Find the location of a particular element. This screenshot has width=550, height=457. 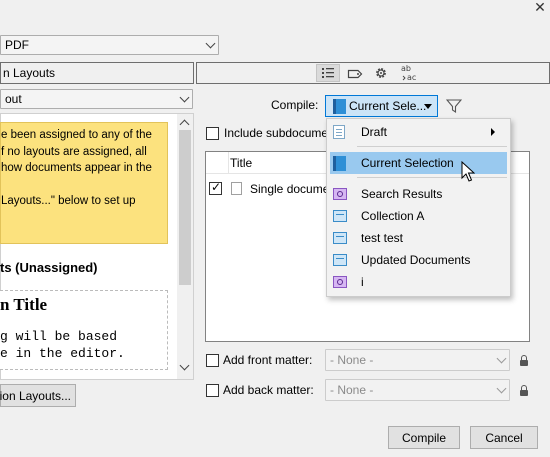

compile-toolbar: ab ac is located at coordinates (373, 73).